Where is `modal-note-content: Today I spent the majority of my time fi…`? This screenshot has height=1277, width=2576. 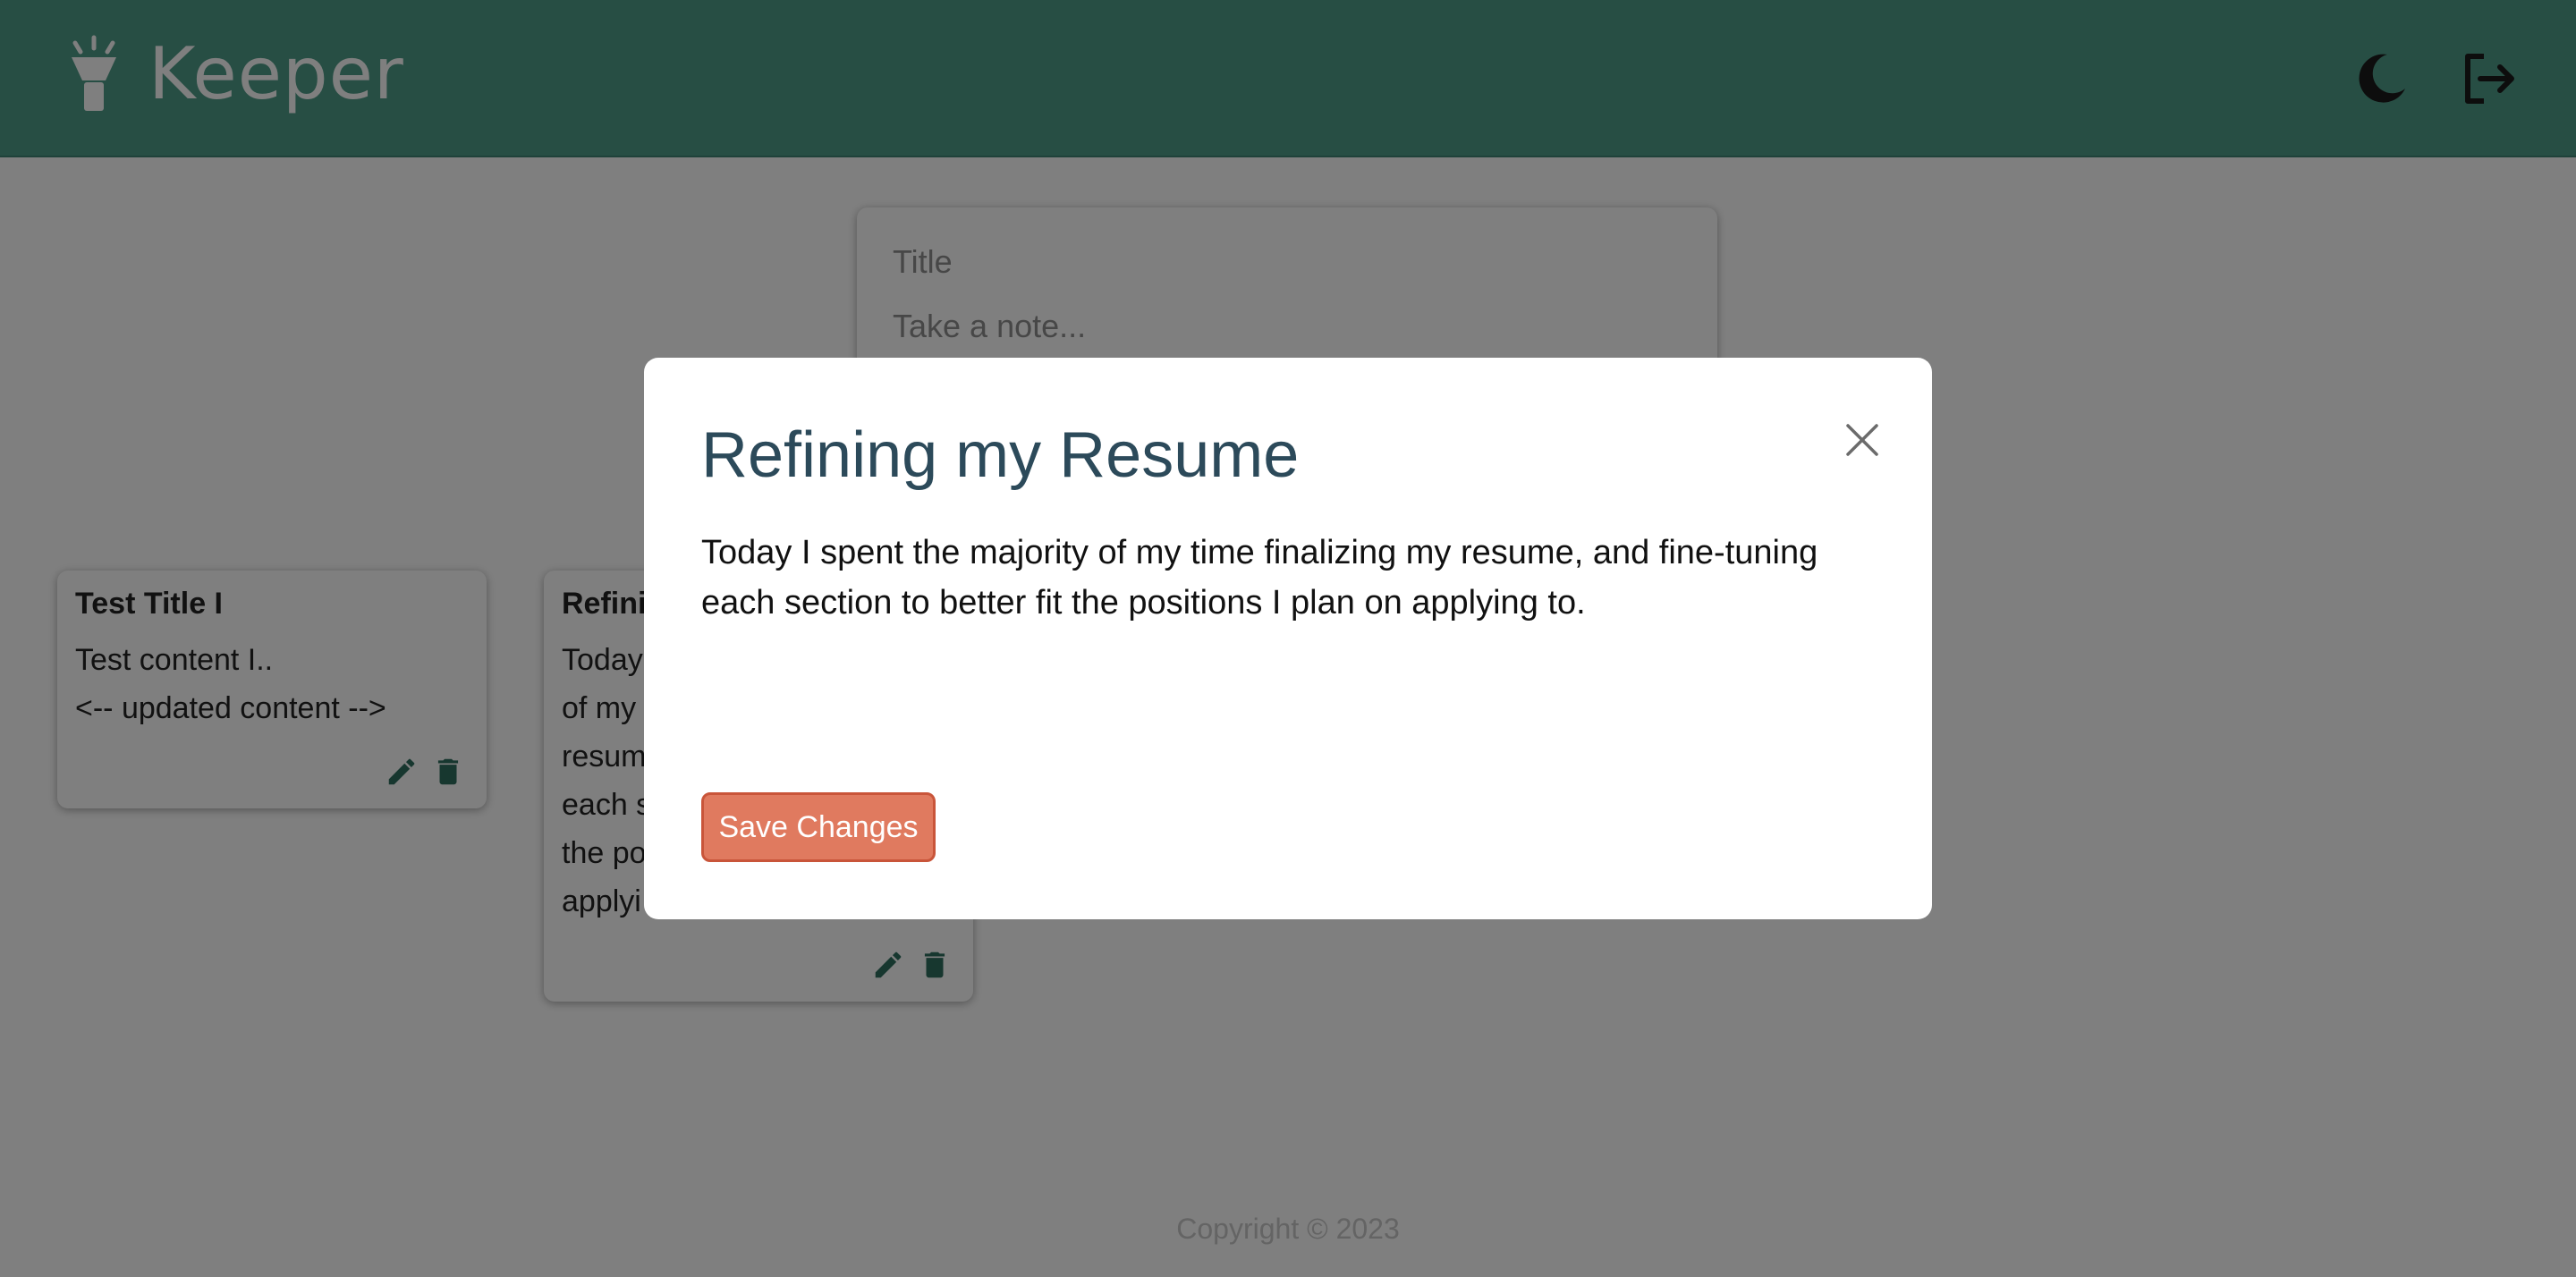 modal-note-content: Today I spent the majority of my time fi… is located at coordinates (1291, 578).